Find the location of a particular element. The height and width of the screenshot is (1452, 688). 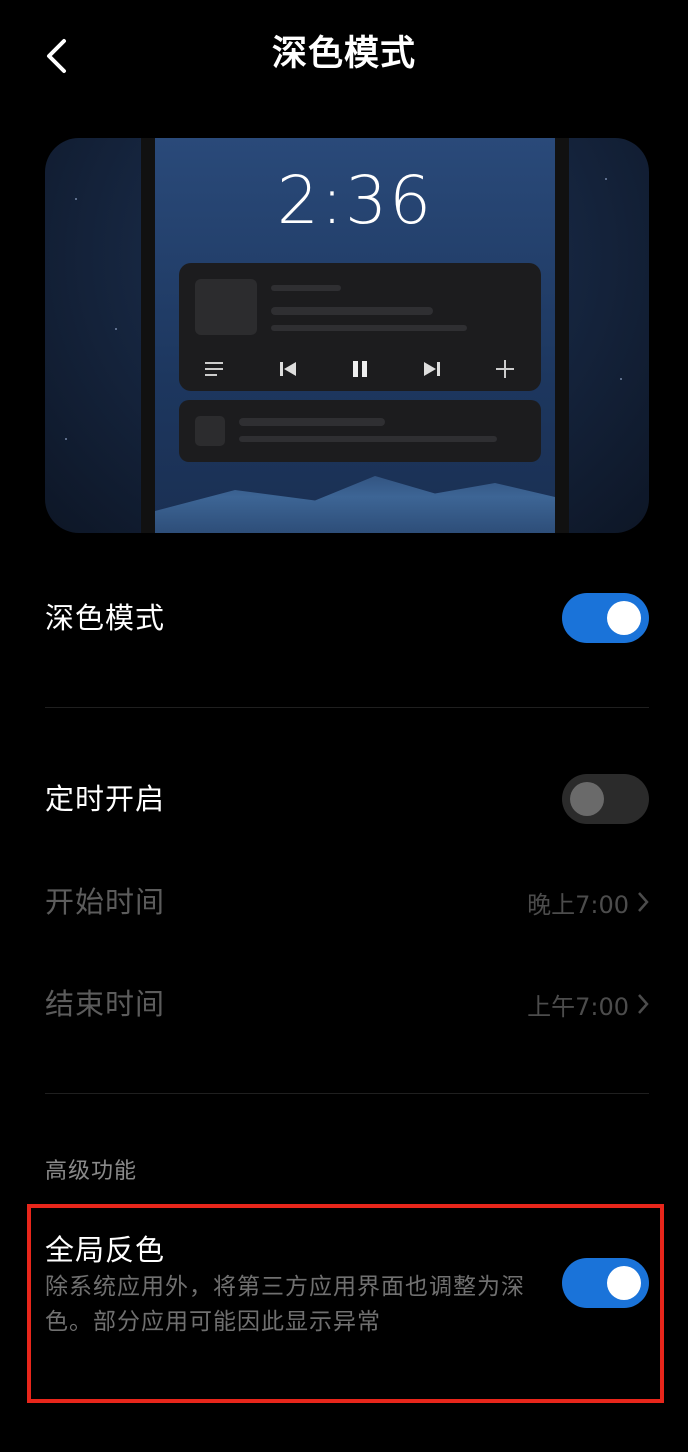

preview-clock: 2:36 is located at coordinates (355, 200).